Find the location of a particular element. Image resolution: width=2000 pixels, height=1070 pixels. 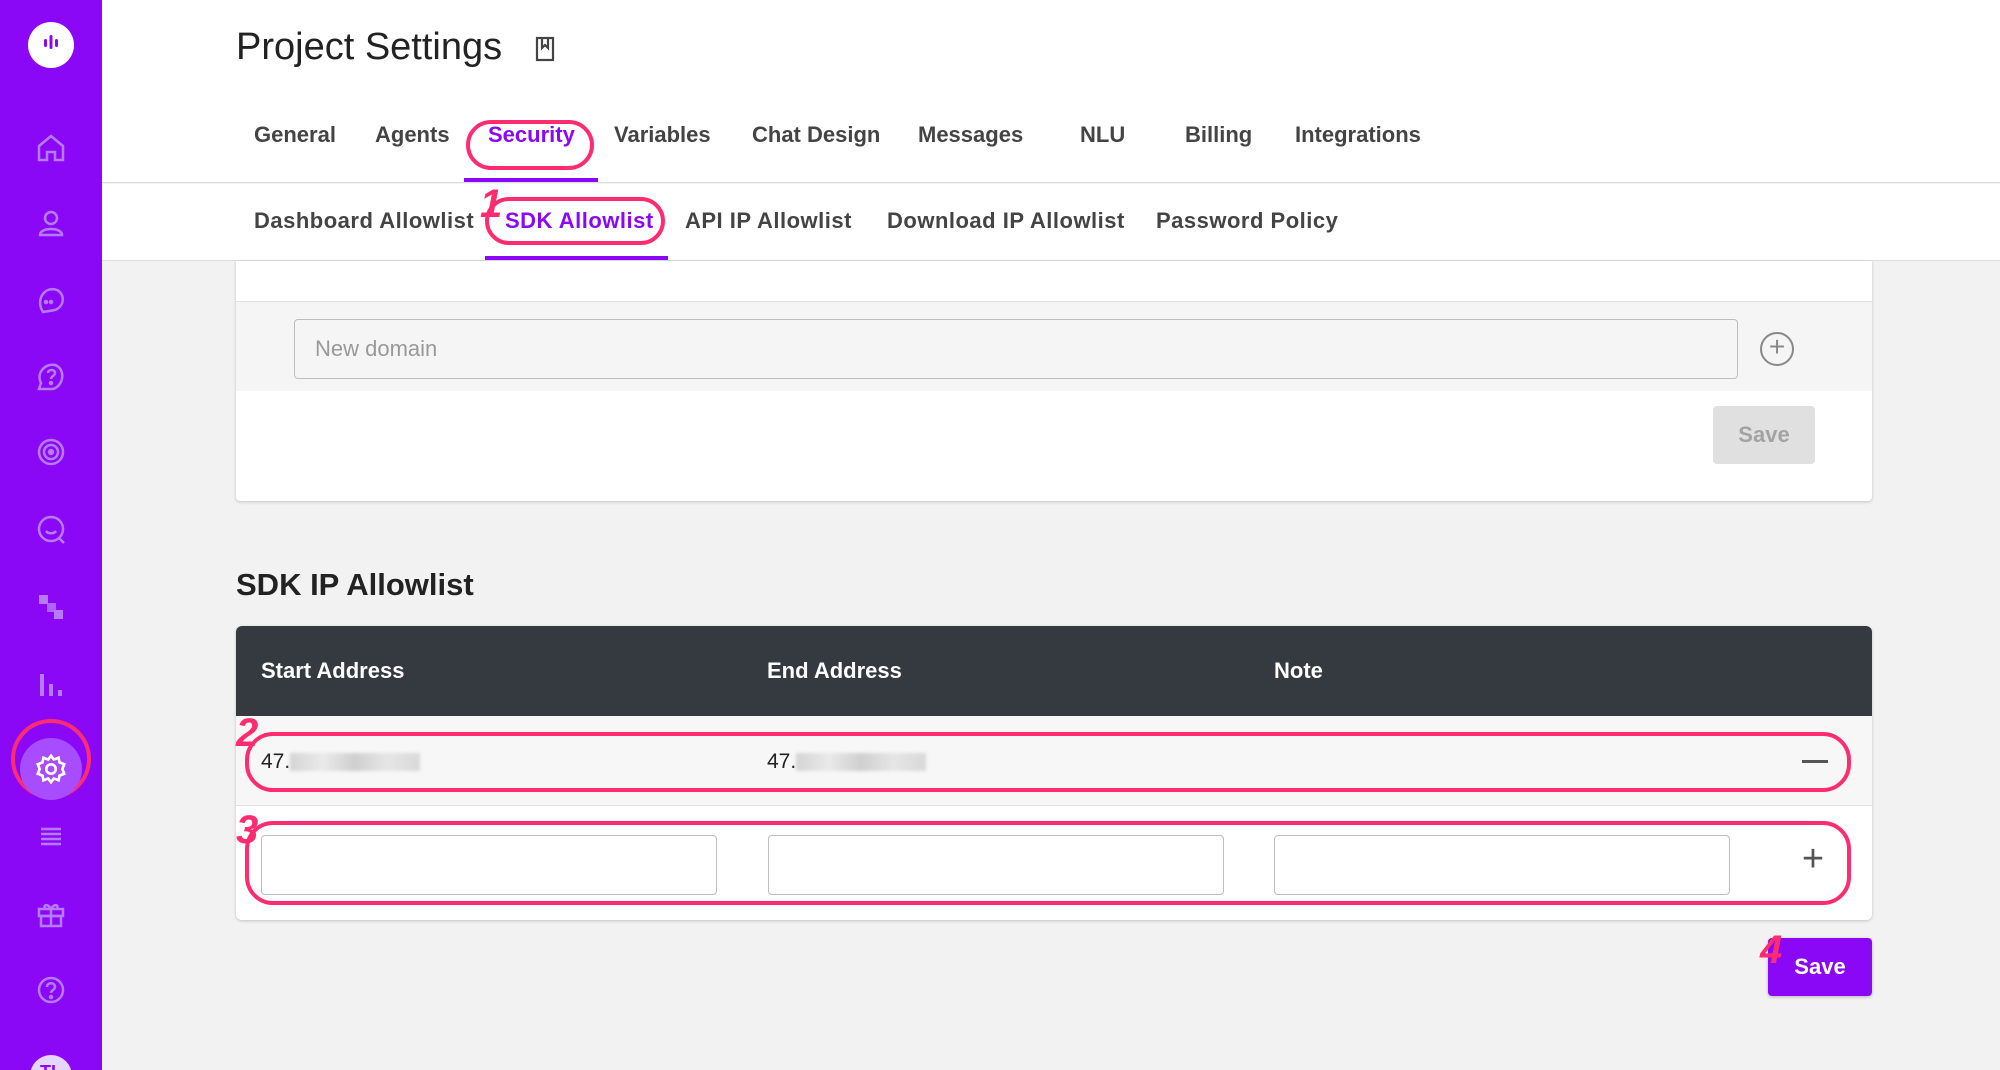

domain-save-button: Save is located at coordinates (1764, 435).